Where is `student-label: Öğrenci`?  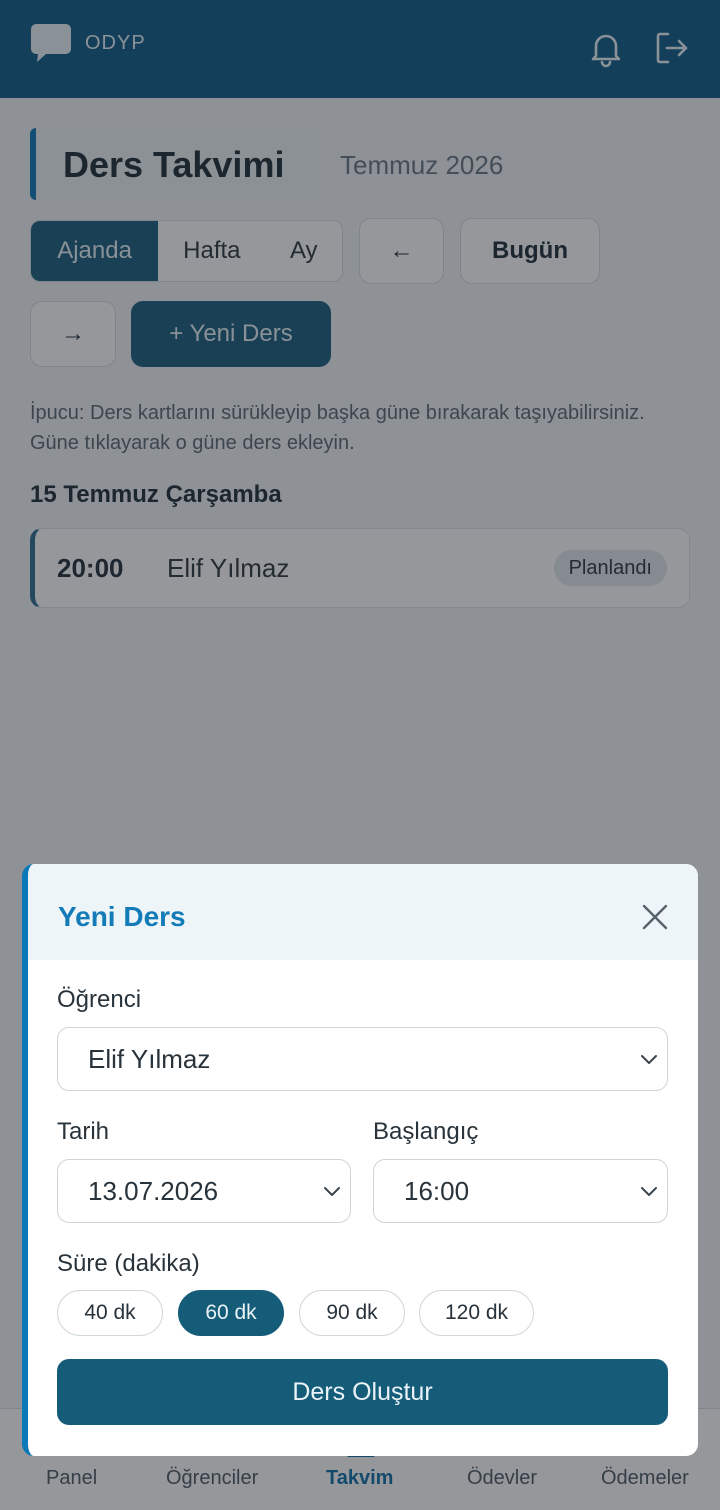
student-label: Öğrenci is located at coordinates (99, 999).